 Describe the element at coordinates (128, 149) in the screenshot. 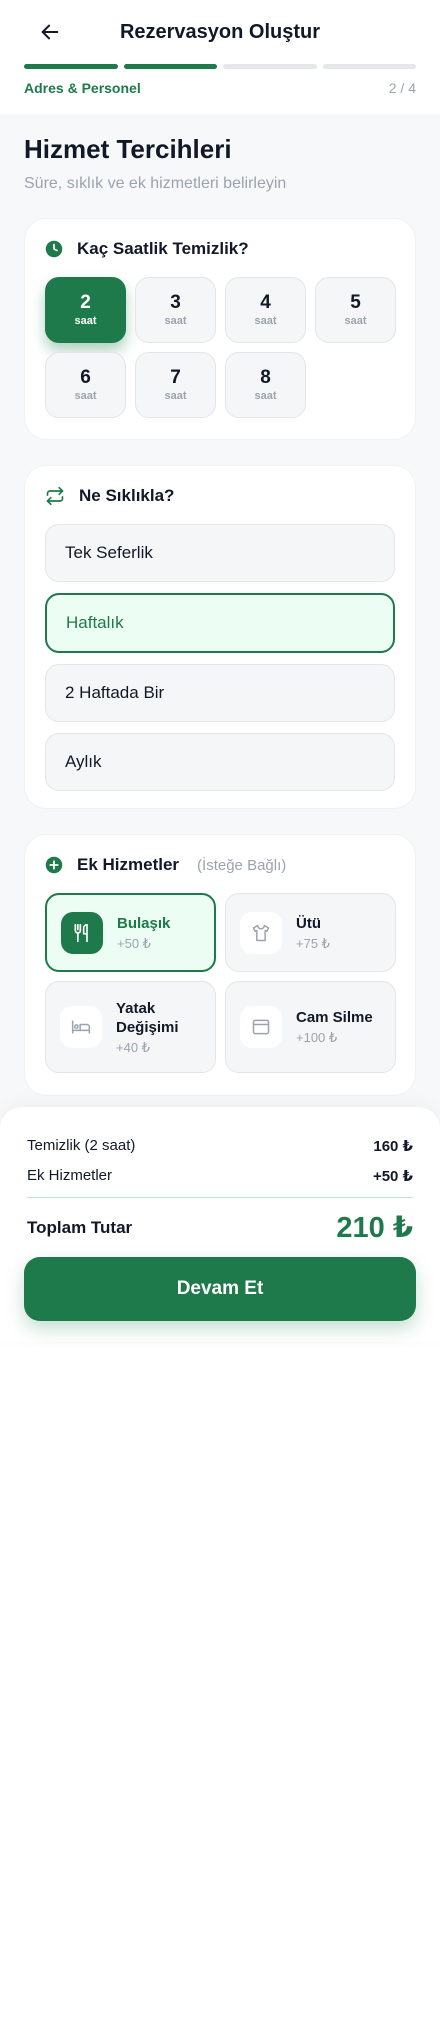

I see `section-title: Hizmet Tercihleri` at that location.